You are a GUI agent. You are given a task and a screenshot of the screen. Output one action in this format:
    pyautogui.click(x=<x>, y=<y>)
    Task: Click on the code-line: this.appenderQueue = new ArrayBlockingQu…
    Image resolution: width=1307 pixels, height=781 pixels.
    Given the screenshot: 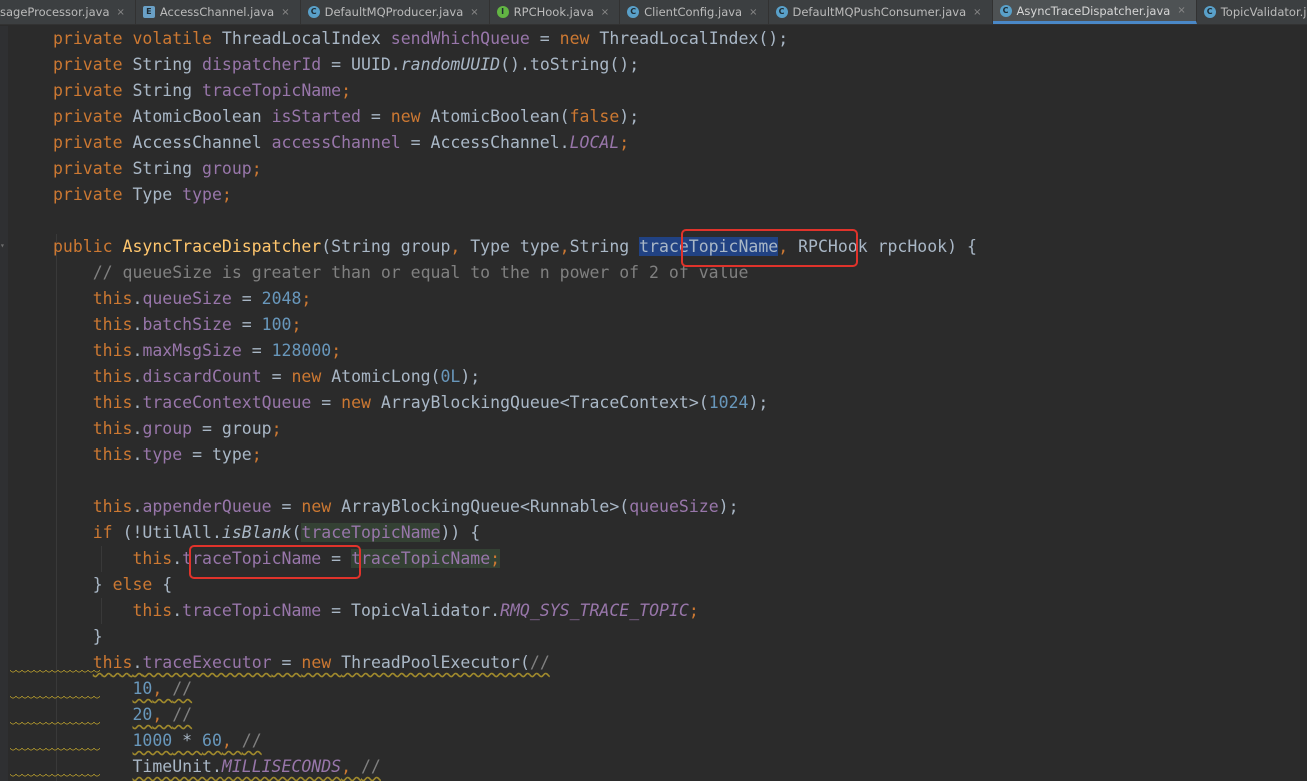 What is the action you would take?
    pyautogui.click(x=396, y=507)
    